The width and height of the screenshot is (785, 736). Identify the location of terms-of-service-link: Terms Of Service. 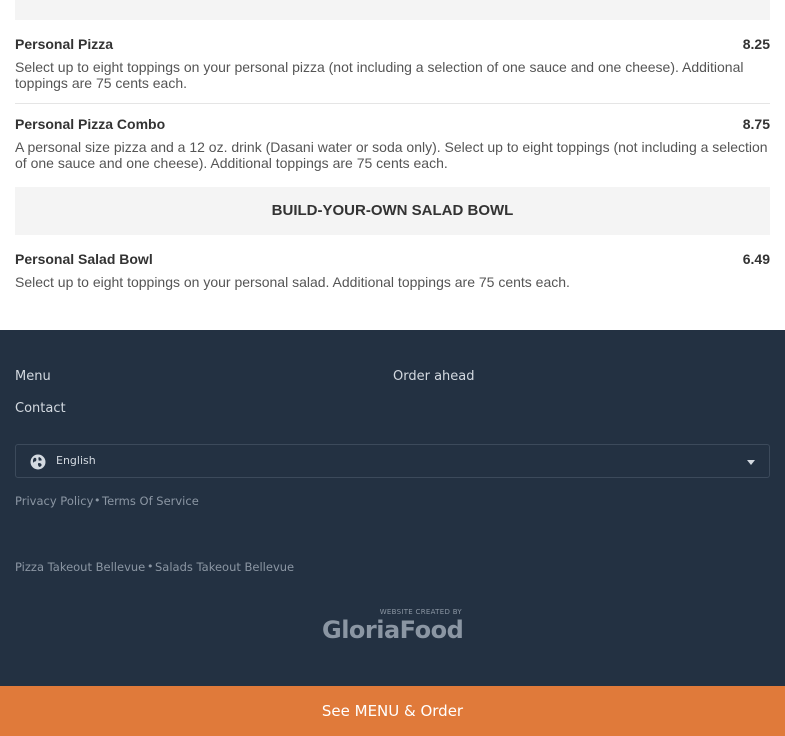
(150, 501).